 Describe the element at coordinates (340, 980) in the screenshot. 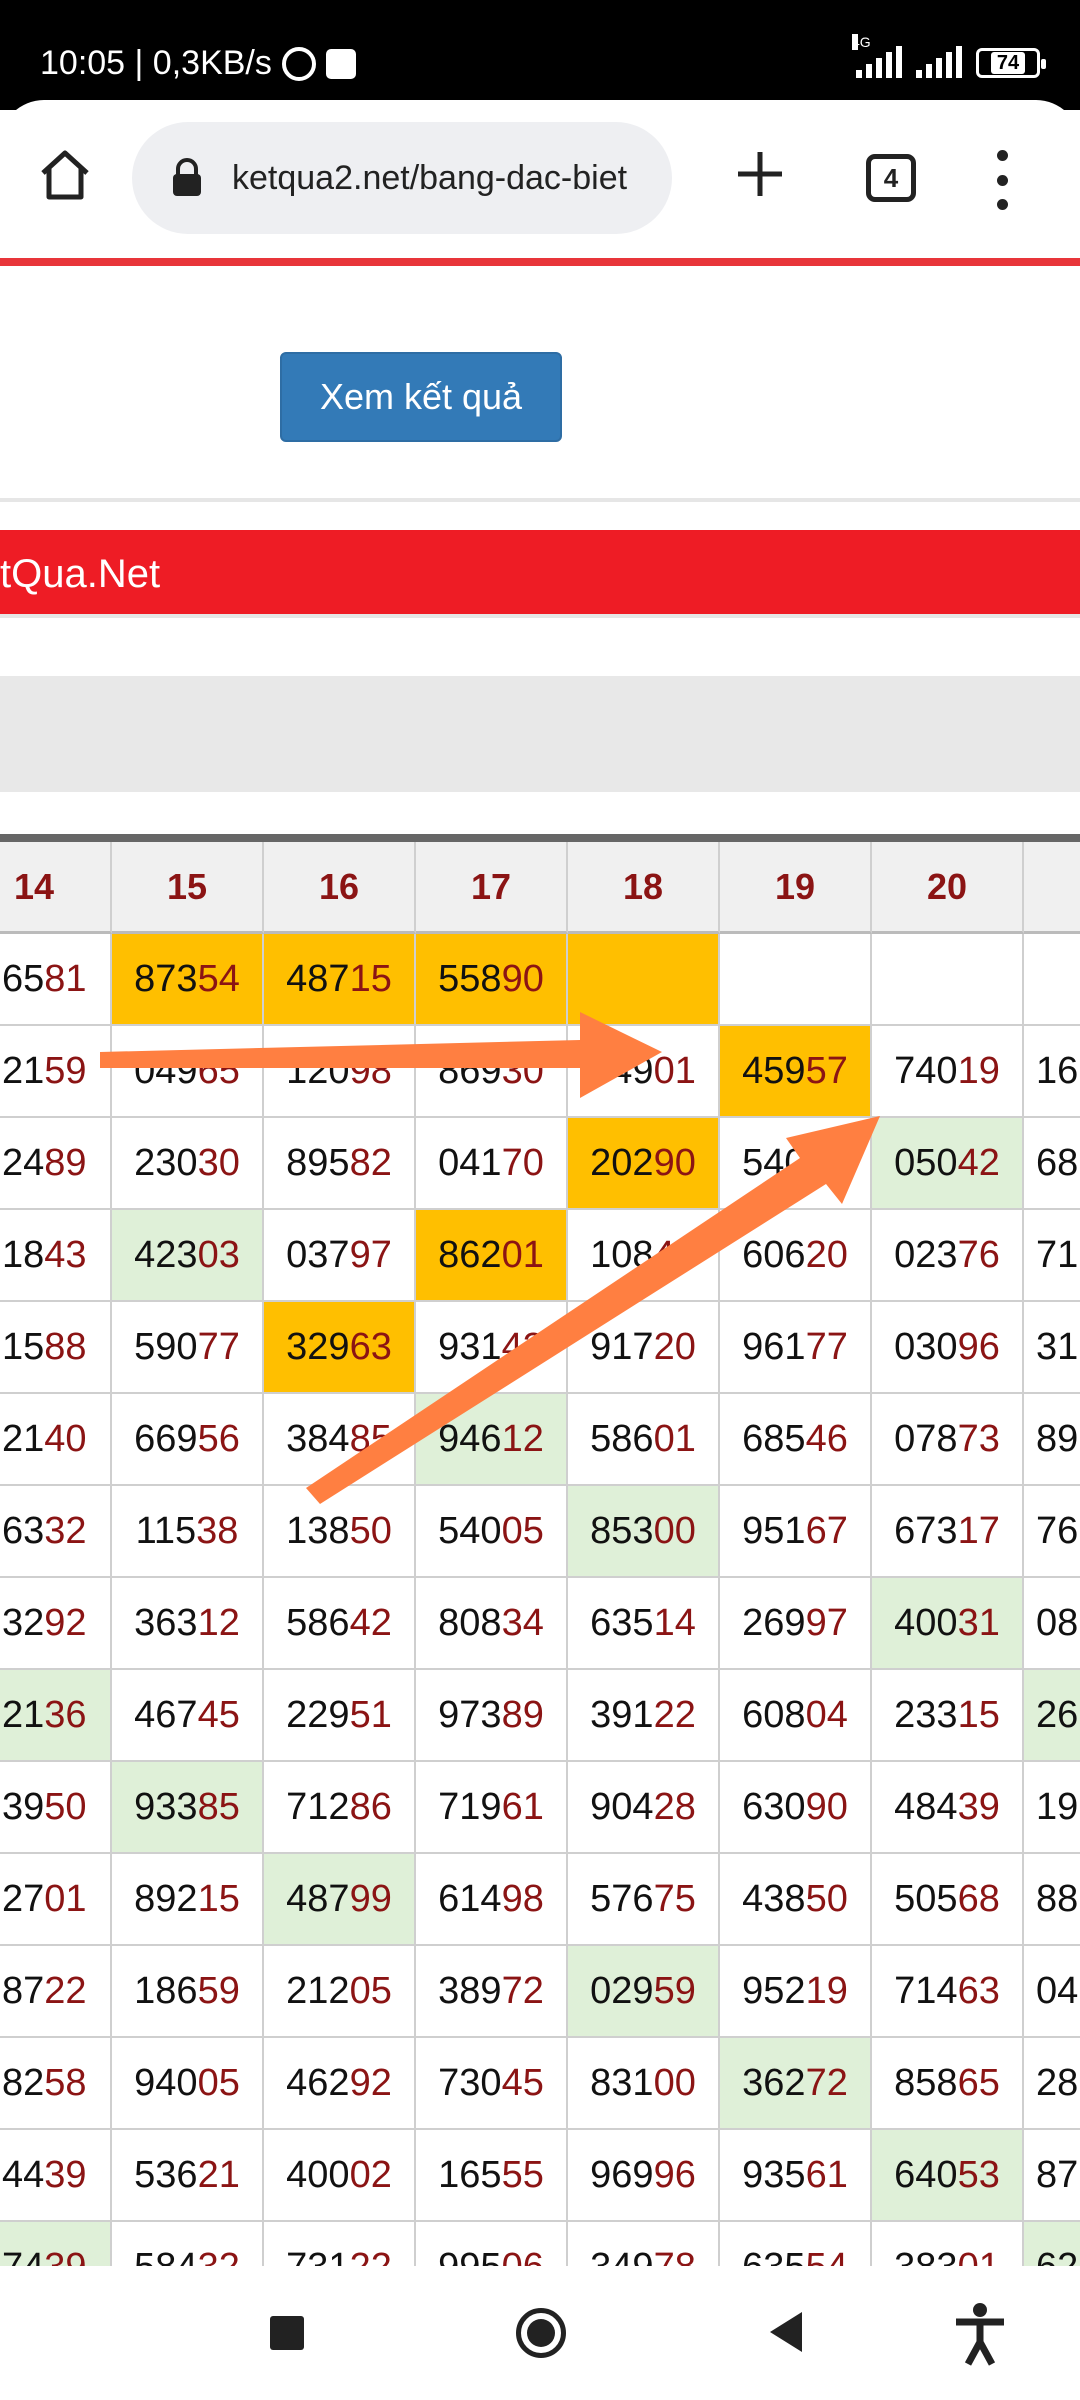

I see `table-cell: 48715` at that location.